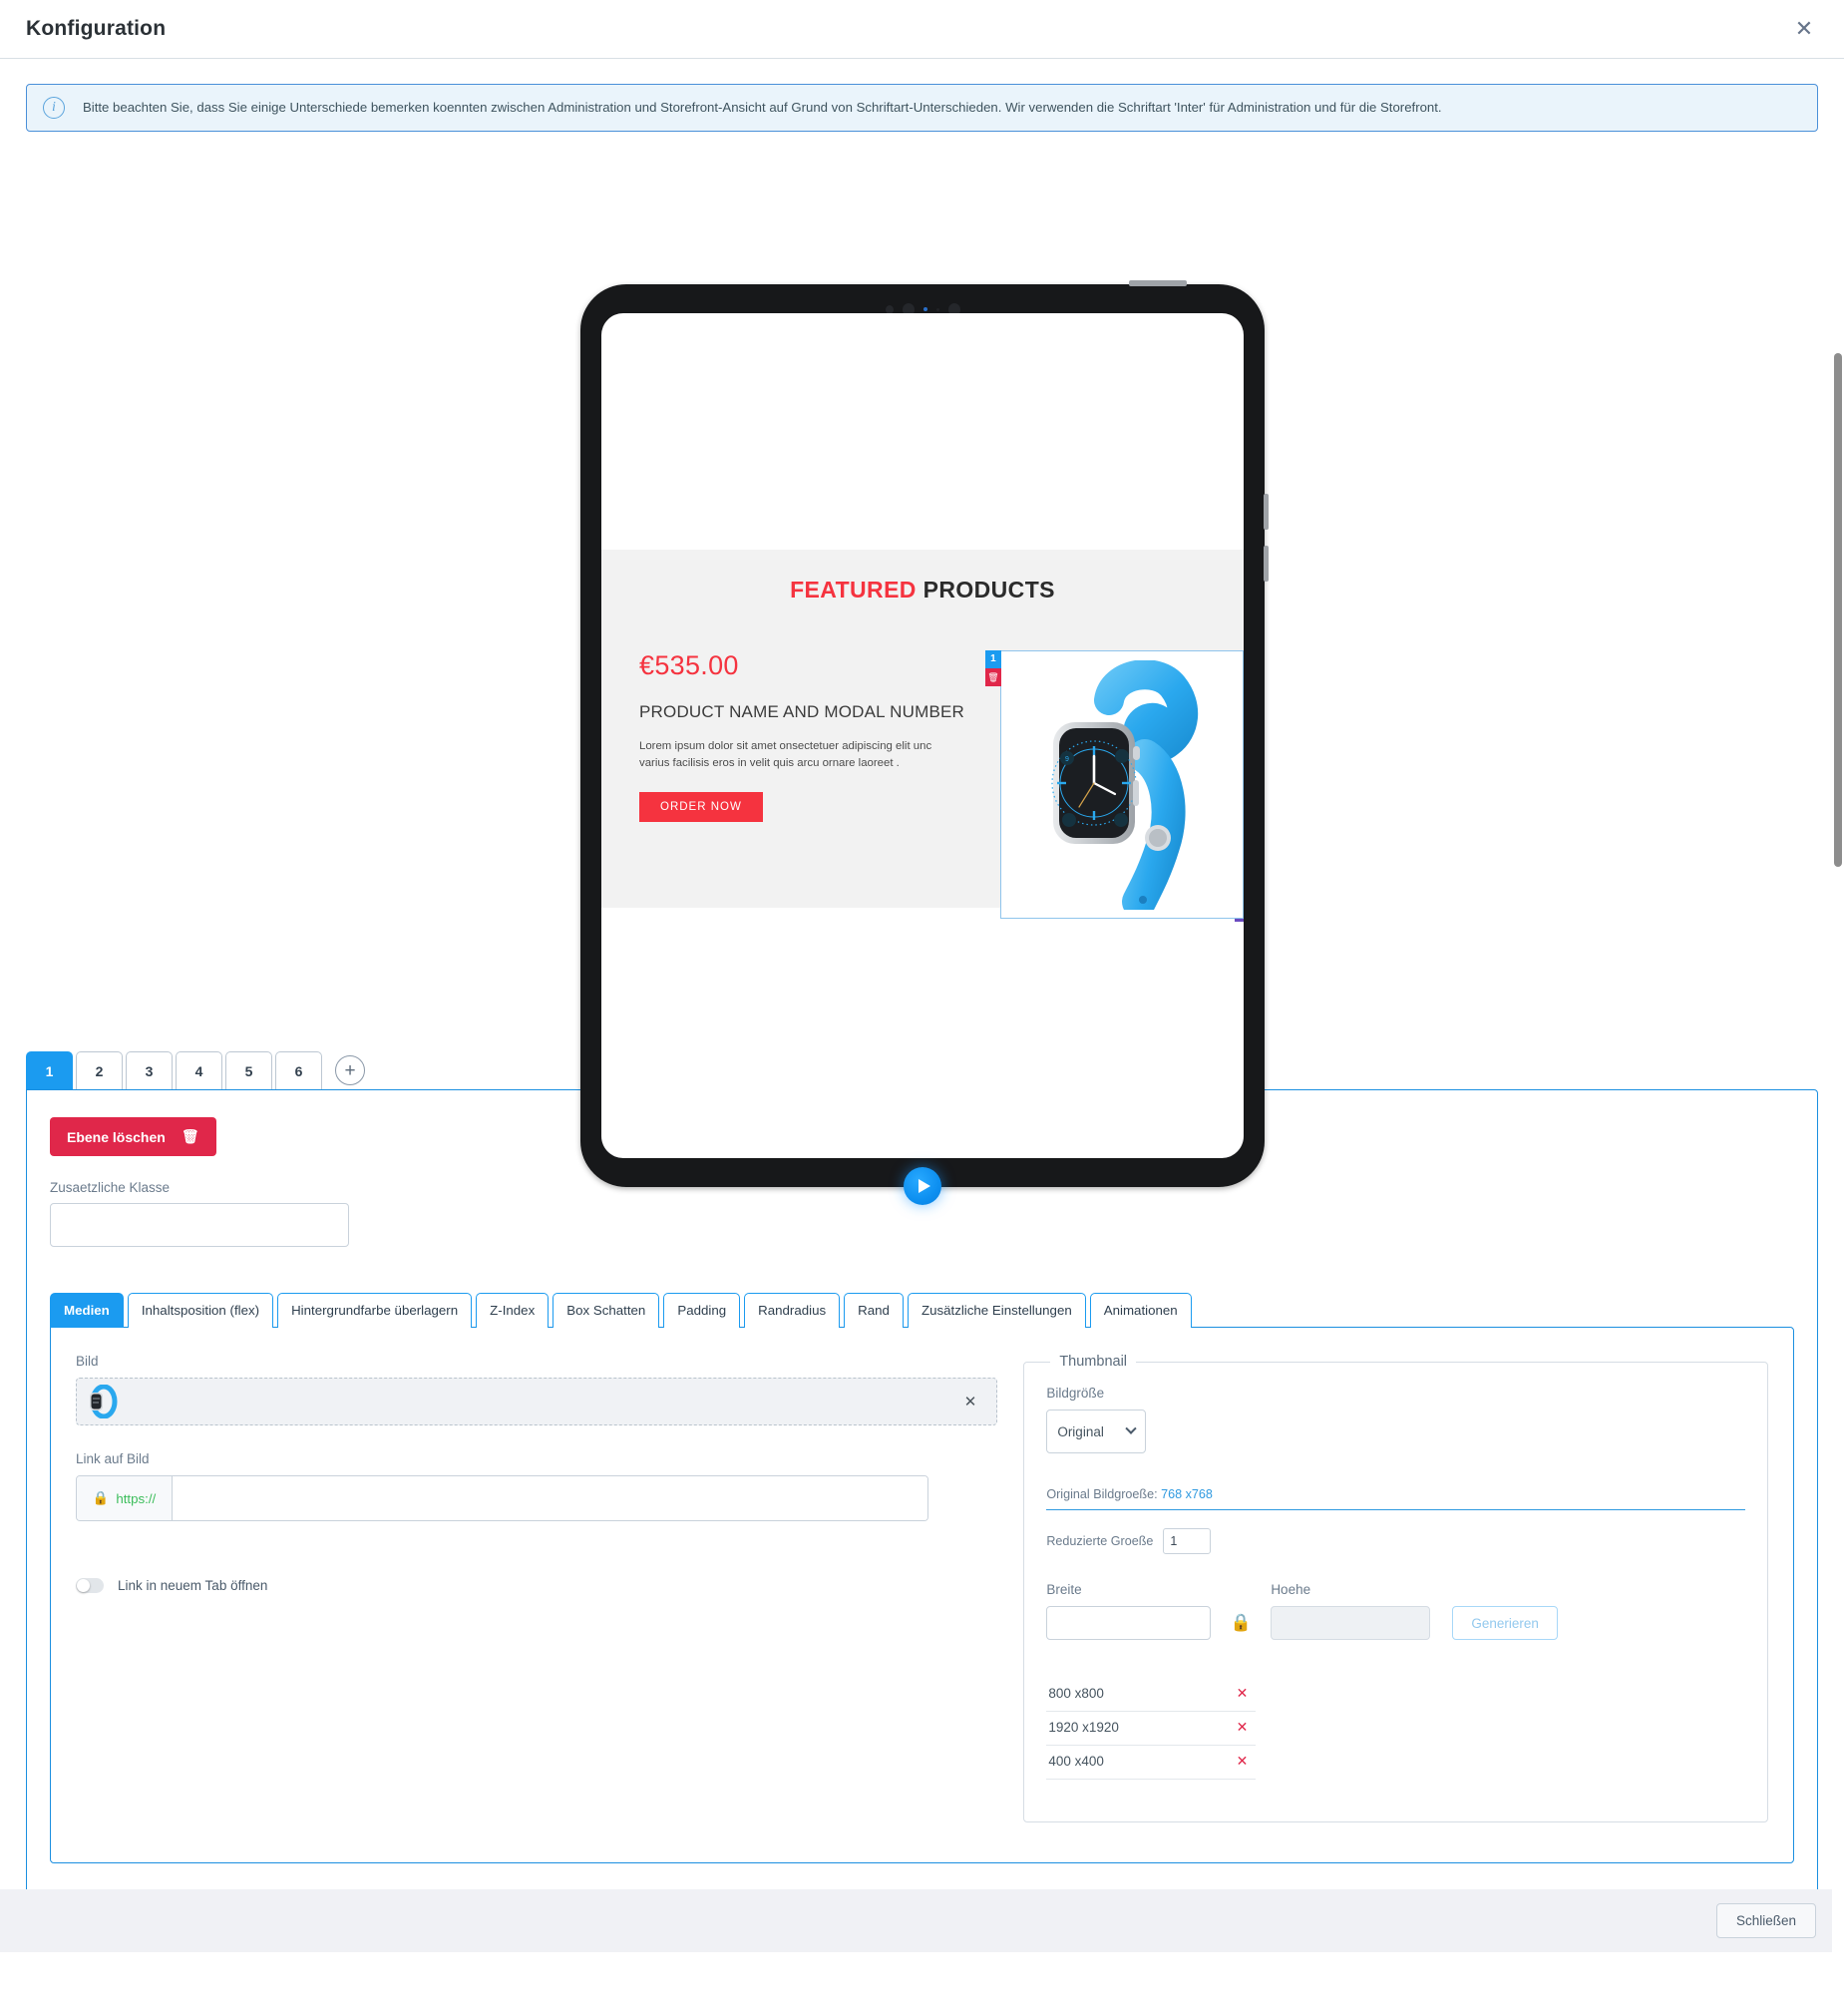 Image resolution: width=1844 pixels, height=2016 pixels. What do you see at coordinates (536, 1585) in the screenshot?
I see `new-tab-switch-row: Link in neuem Tab öffnen` at bounding box center [536, 1585].